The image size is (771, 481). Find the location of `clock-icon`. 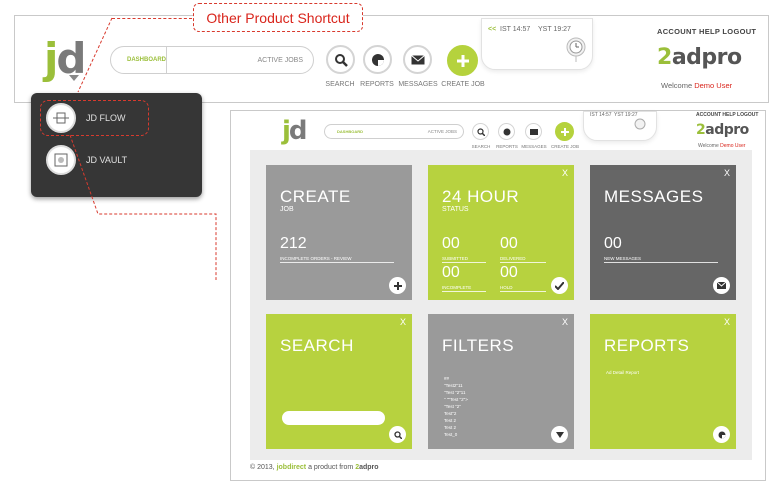

clock-icon is located at coordinates (576, 50).